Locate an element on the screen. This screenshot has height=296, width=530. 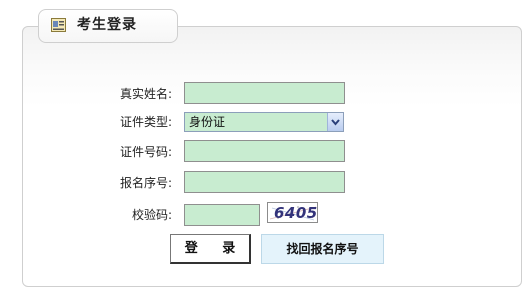
id-type-select: 身份证 is located at coordinates (264, 122).